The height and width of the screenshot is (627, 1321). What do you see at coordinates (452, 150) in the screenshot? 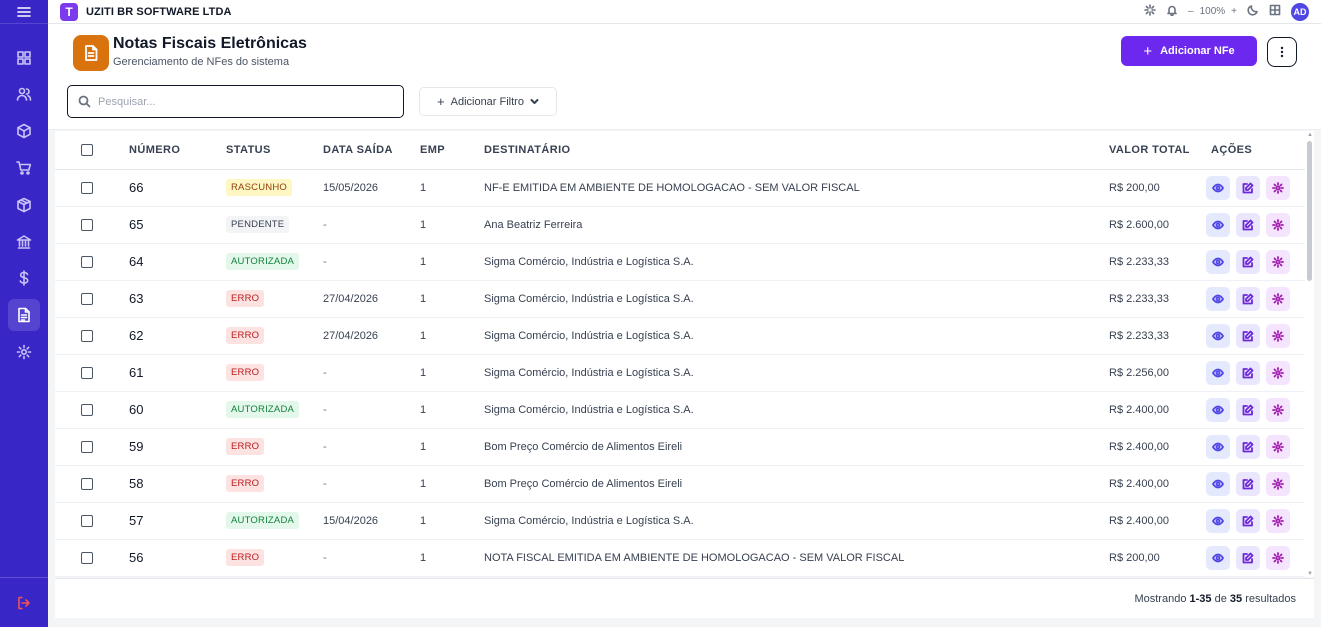
I see `column-header-emp: EMP` at bounding box center [452, 150].